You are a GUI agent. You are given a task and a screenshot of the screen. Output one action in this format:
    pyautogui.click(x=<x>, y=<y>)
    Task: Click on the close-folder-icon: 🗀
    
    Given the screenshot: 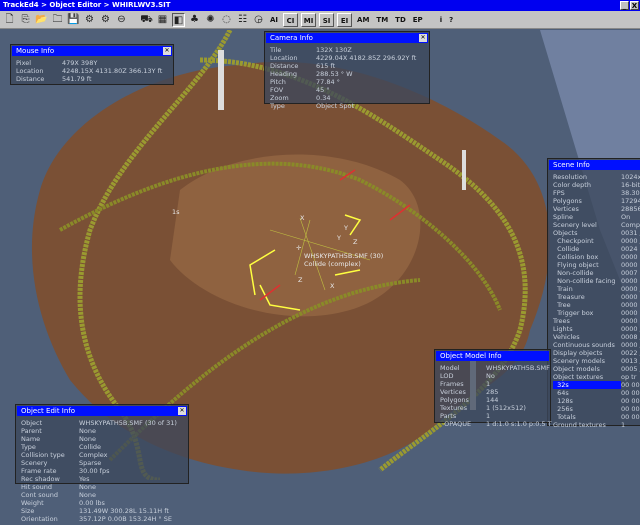 What is the action you would take?
    pyautogui.click(x=57, y=20)
    